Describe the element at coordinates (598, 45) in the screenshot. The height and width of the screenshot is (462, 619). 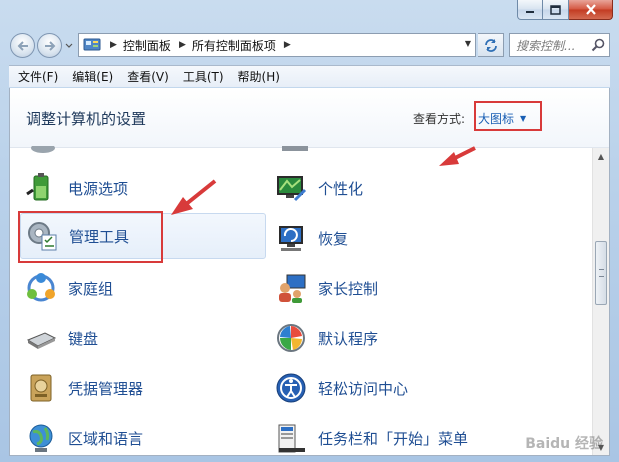
I see `search-icon` at that location.